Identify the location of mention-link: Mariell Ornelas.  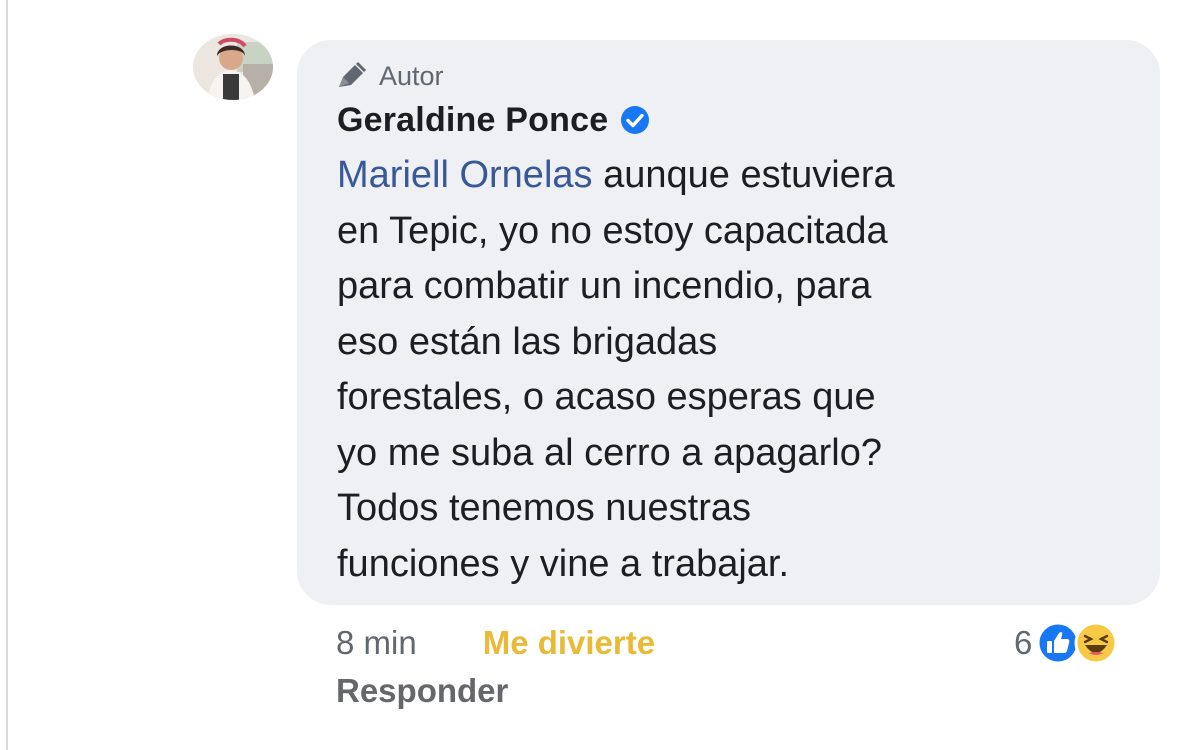
(465, 175).